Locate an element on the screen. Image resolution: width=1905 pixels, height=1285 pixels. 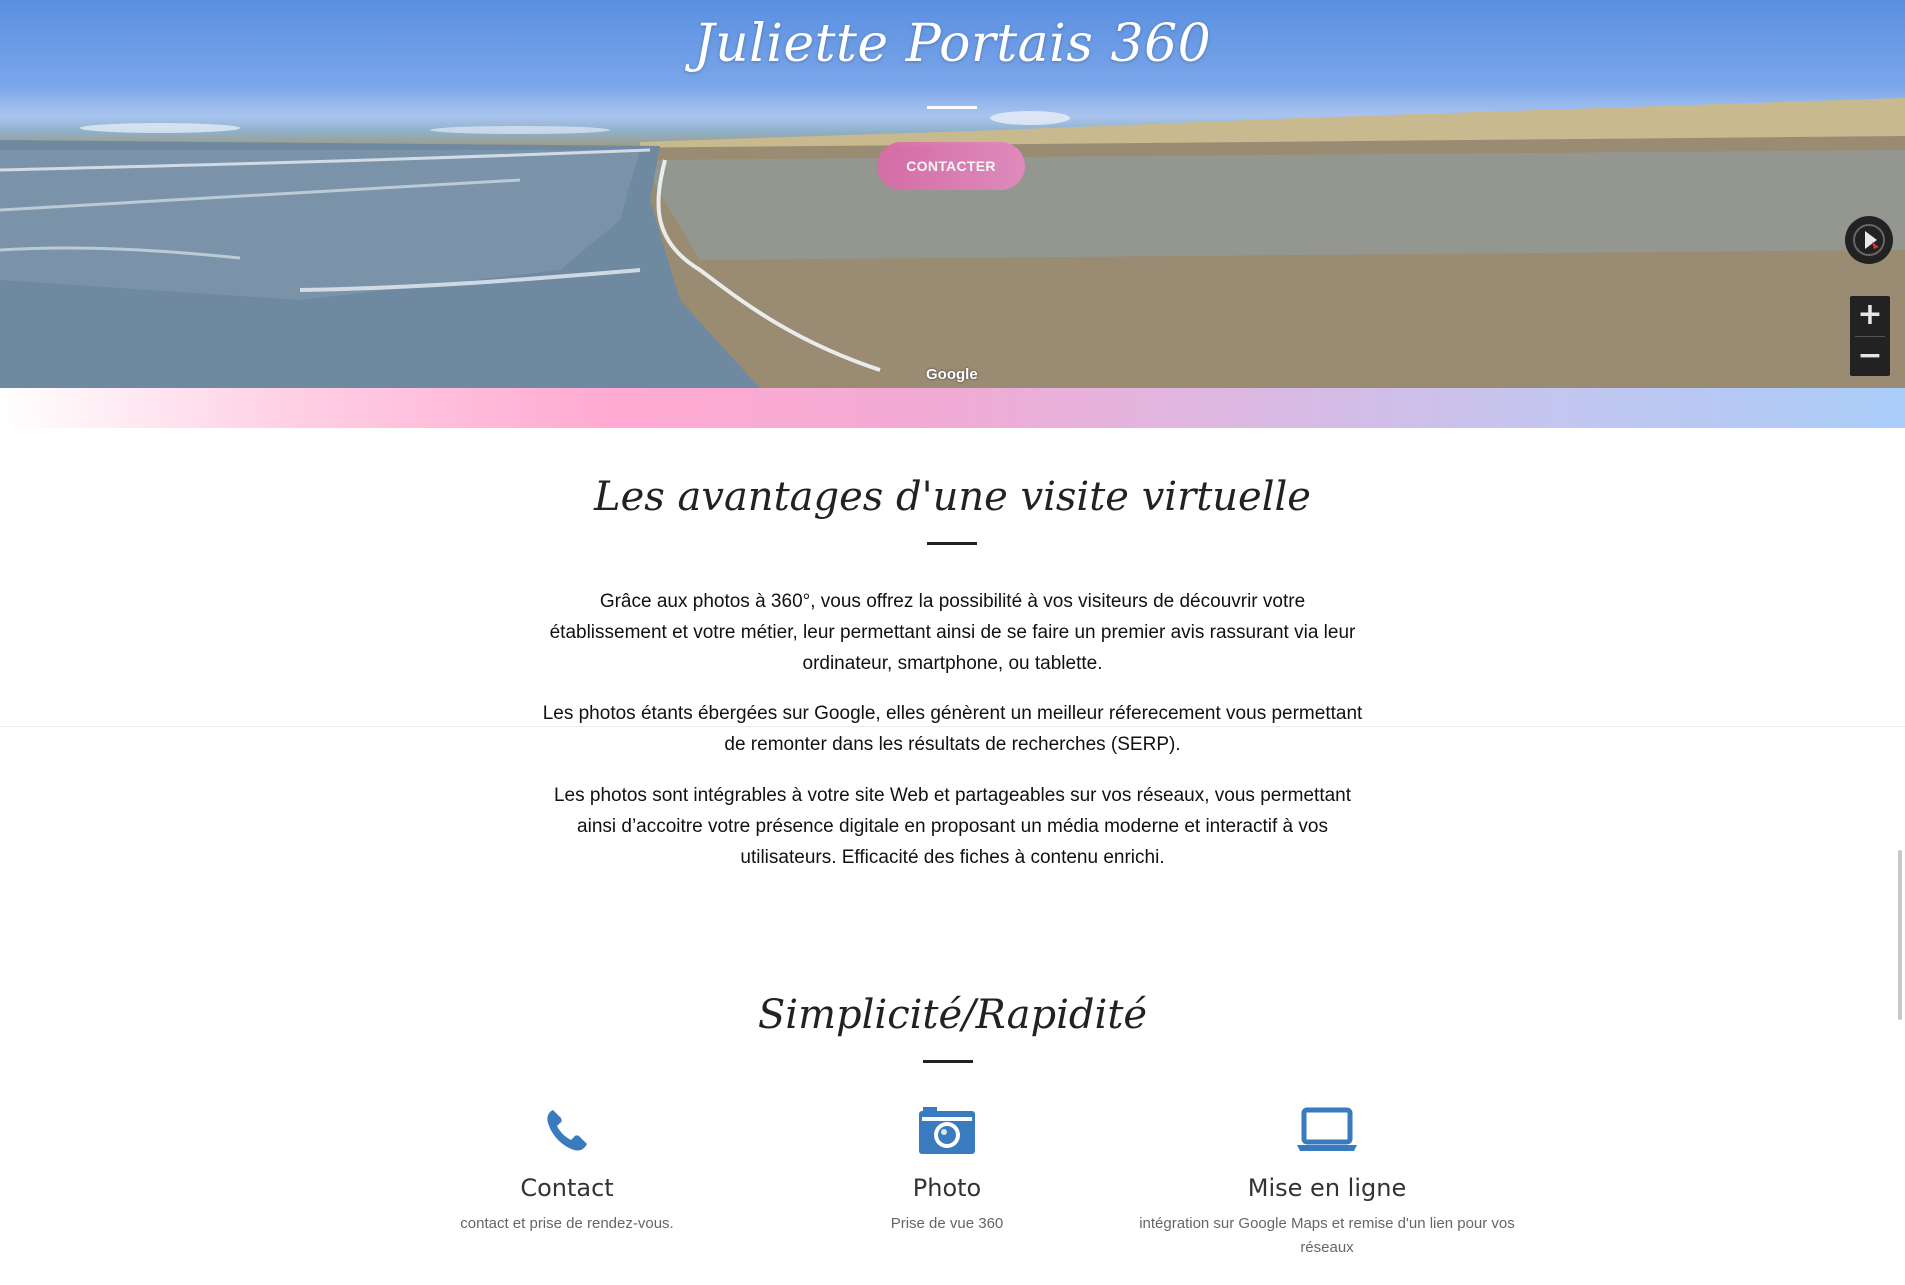
feature-description: contact et prise de rendez-vous. is located at coordinates (567, 1223).